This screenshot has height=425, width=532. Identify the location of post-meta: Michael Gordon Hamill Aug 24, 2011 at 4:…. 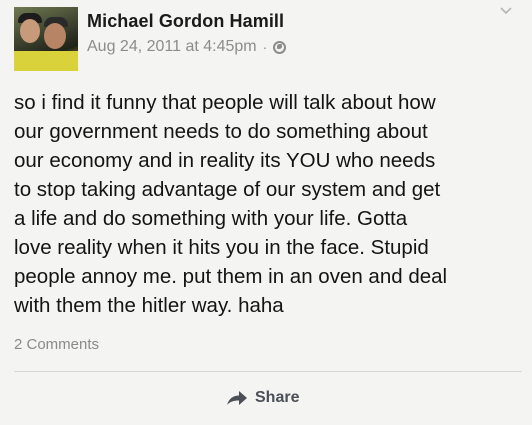
(187, 32).